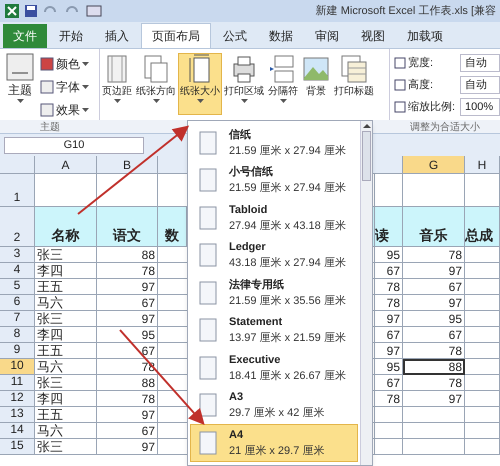 The height and width of the screenshot is (466, 500). I want to click on paper-size-option: 法律专用纸 21.59 厘米 x 35.56 厘米, so click(274, 293).